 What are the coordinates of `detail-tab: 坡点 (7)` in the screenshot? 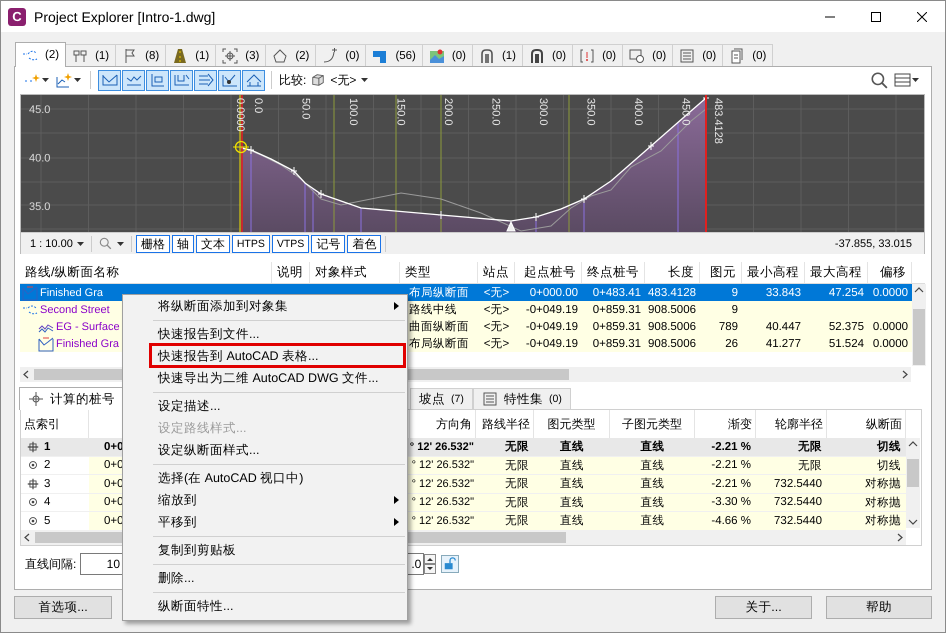 It's located at (441, 398).